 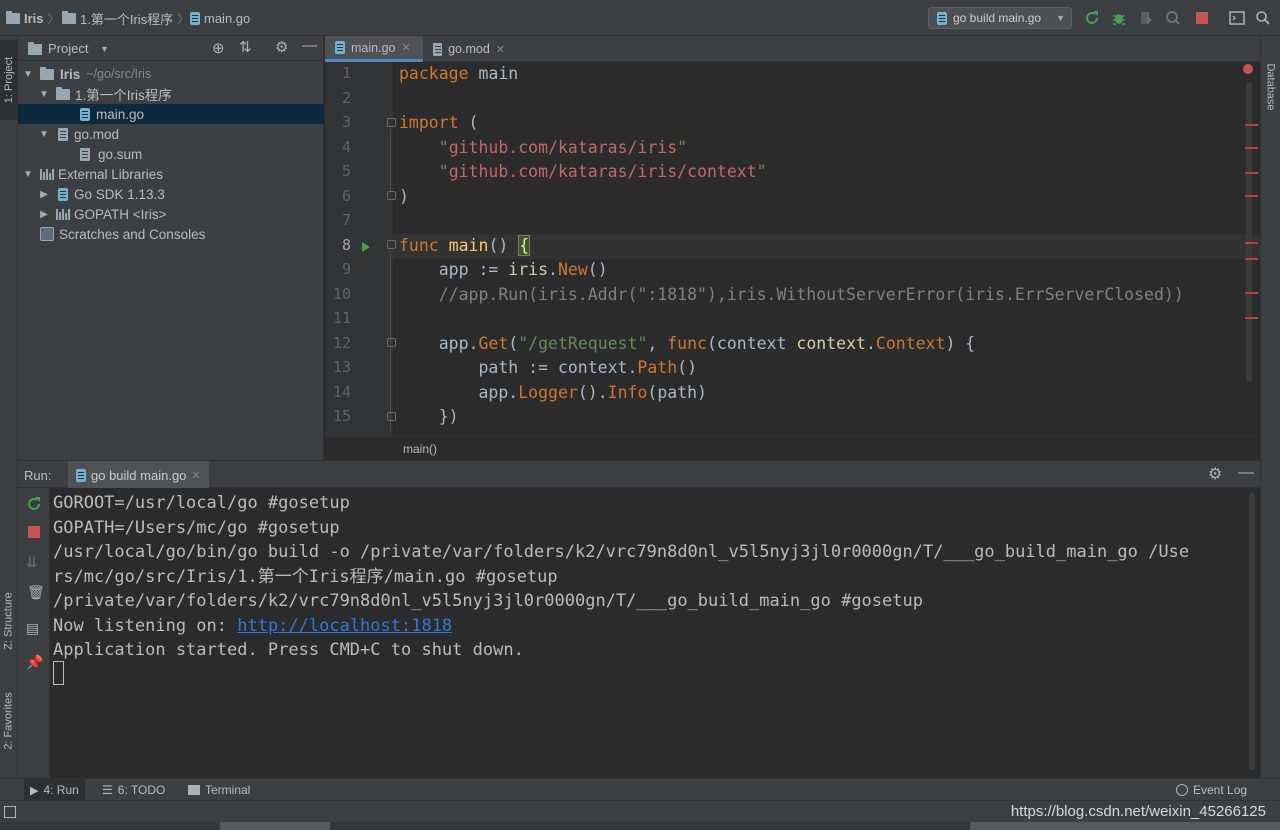 I want to click on run-configuration-selector: go build main.go ▼, so click(x=1000, y=18).